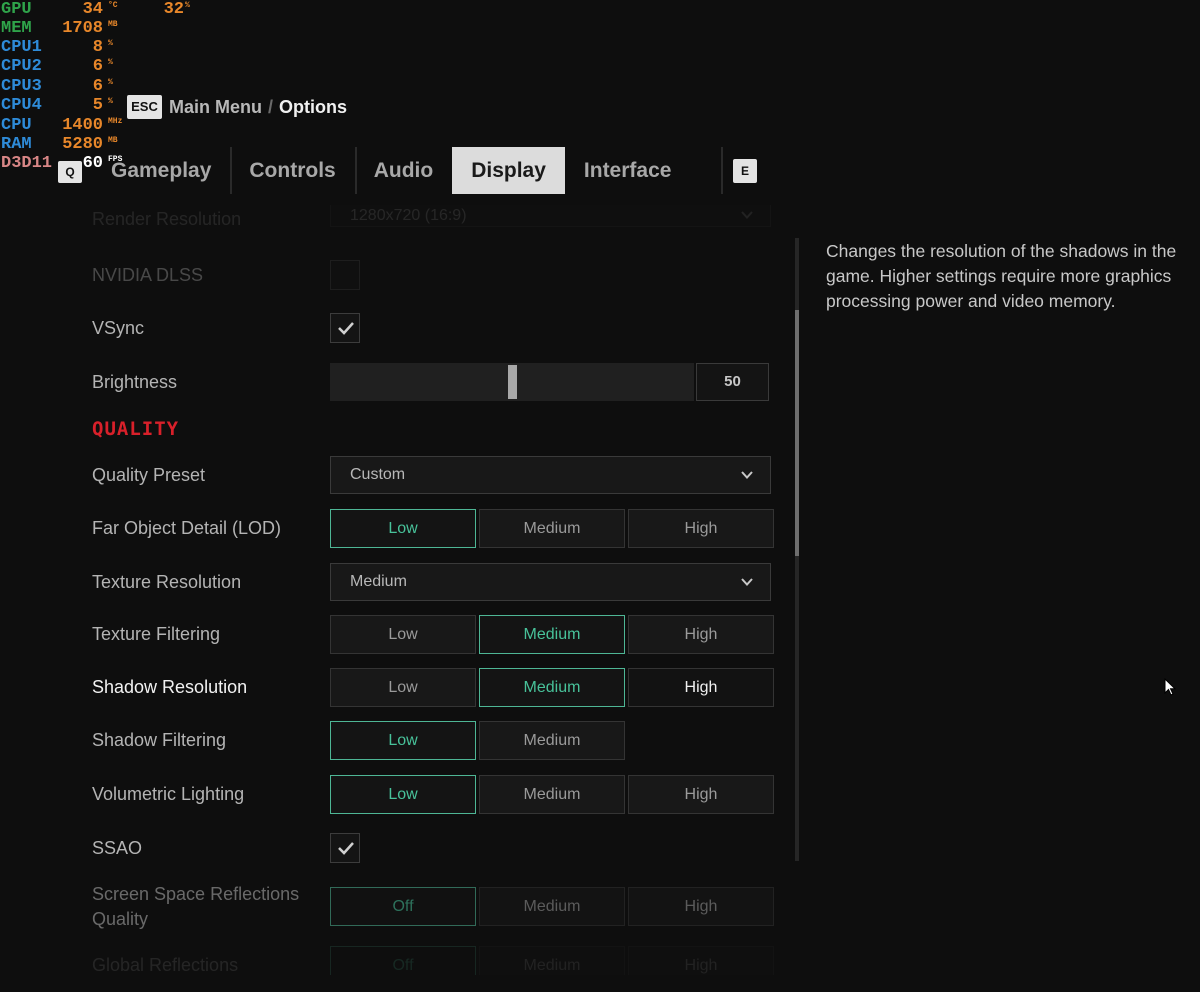 This screenshot has width=1200, height=992. What do you see at coordinates (173, 9) in the screenshot?
I see `osd-value: 32` at bounding box center [173, 9].